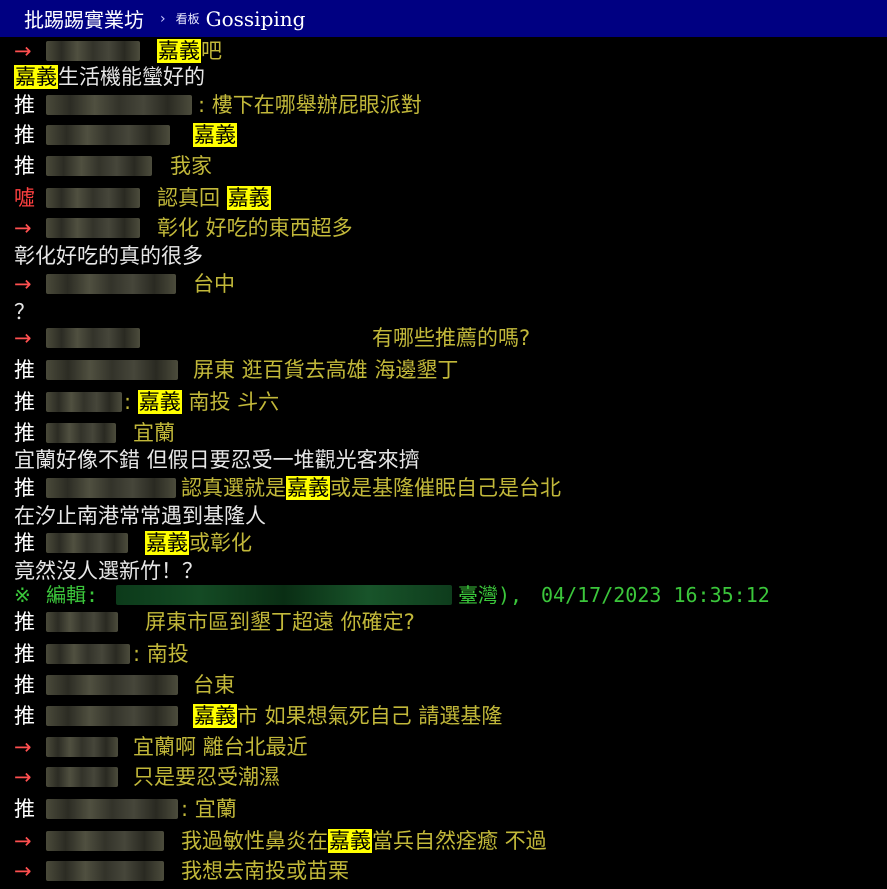  Describe the element at coordinates (131, 402) in the screenshot. I see `text-segment: :` at that location.